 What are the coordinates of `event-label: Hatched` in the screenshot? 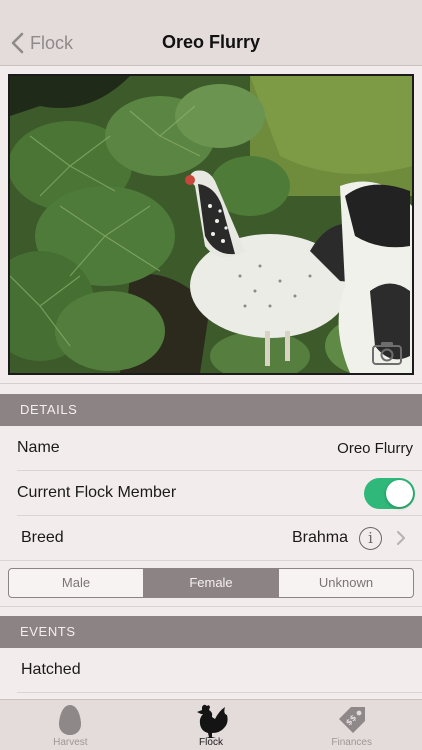 It's located at (51, 669).